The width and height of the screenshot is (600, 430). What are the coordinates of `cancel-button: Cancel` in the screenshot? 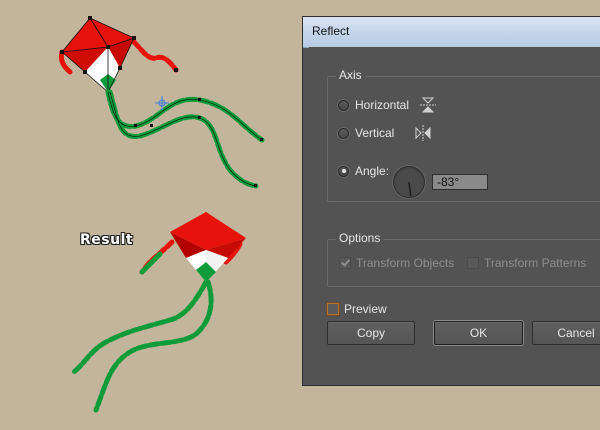 It's located at (566, 333).